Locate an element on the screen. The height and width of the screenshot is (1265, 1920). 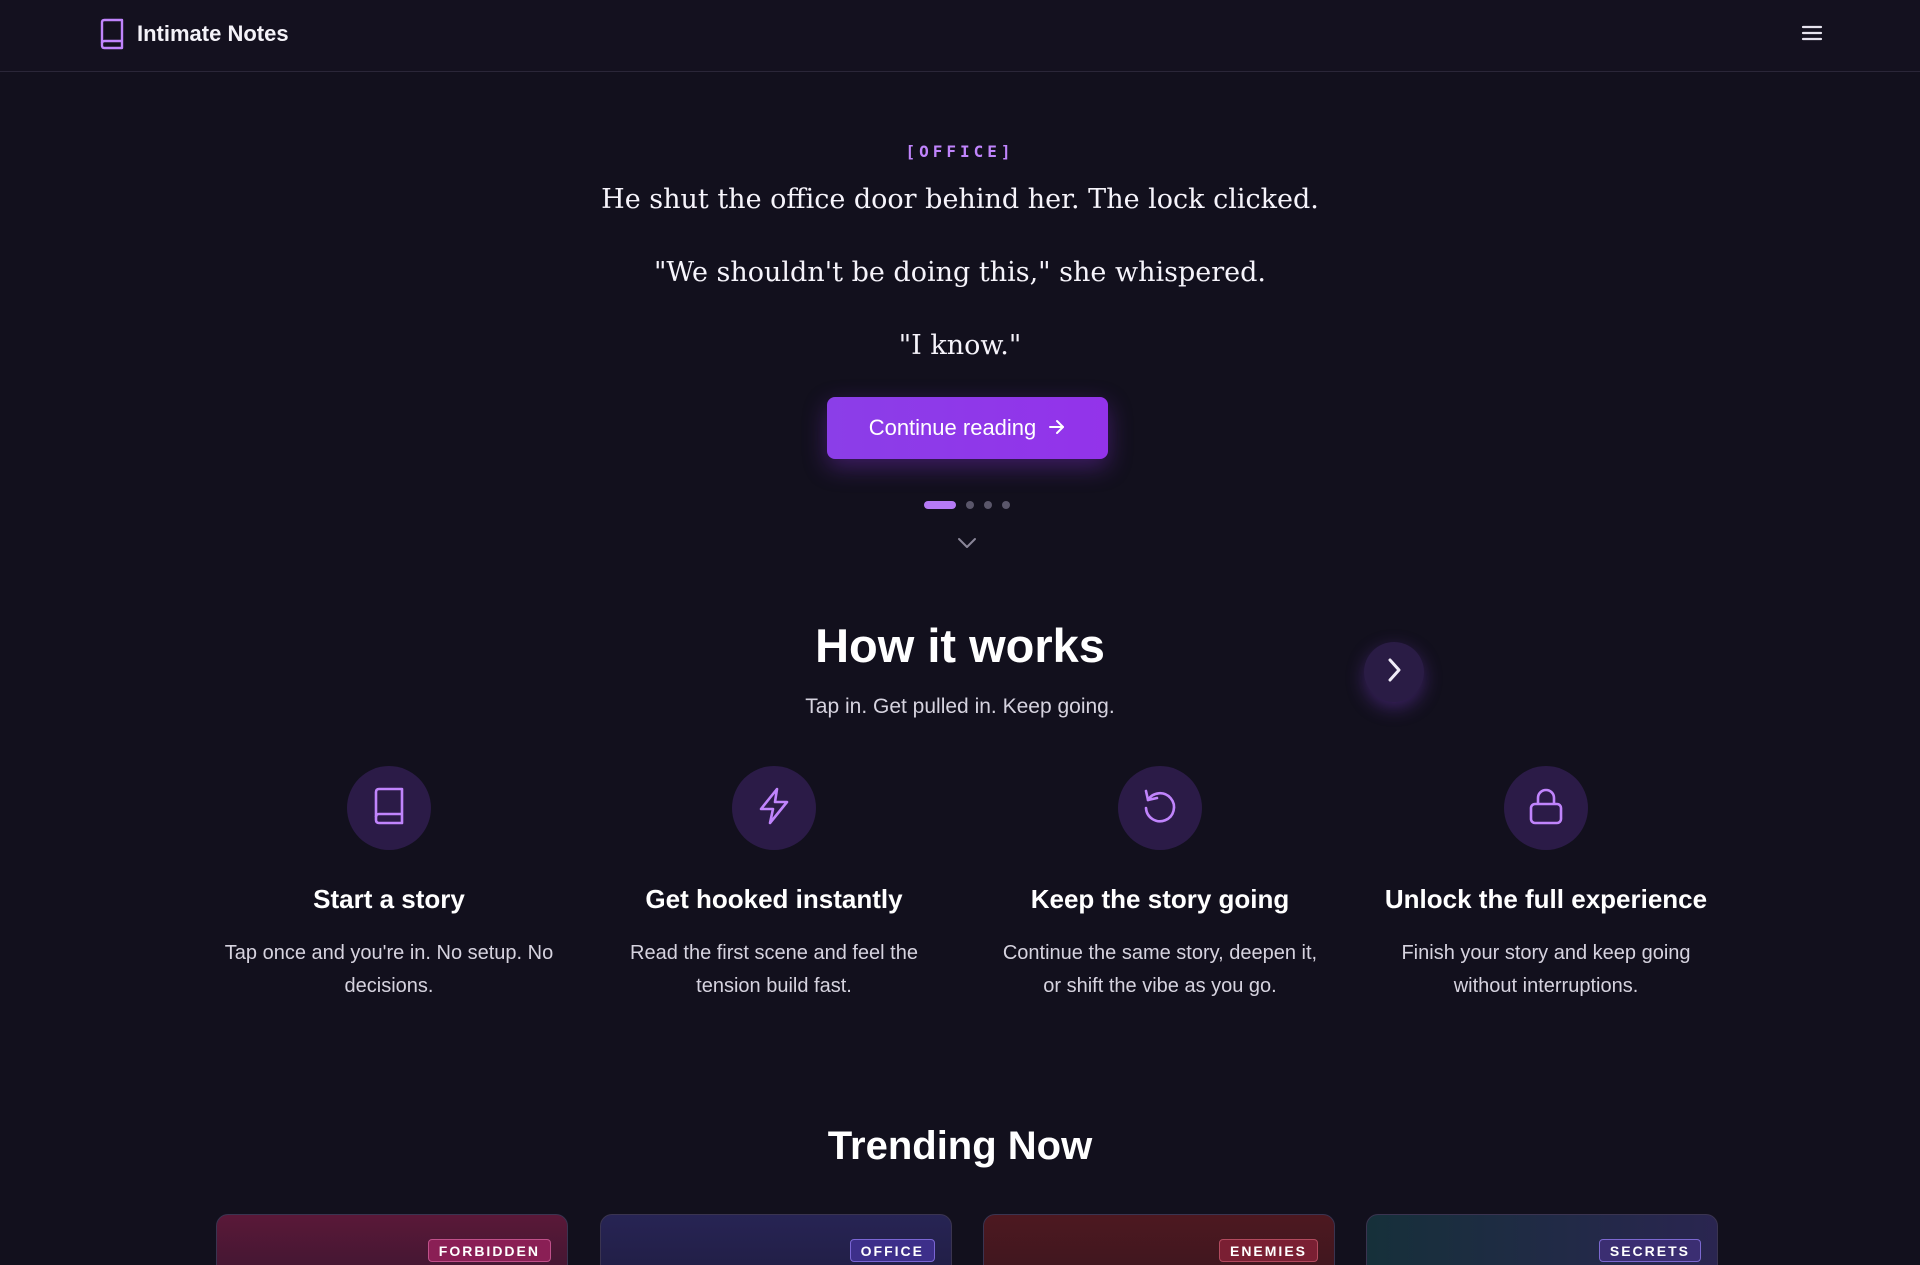
story-excerpt-line-3: "I know." is located at coordinates (960, 345).